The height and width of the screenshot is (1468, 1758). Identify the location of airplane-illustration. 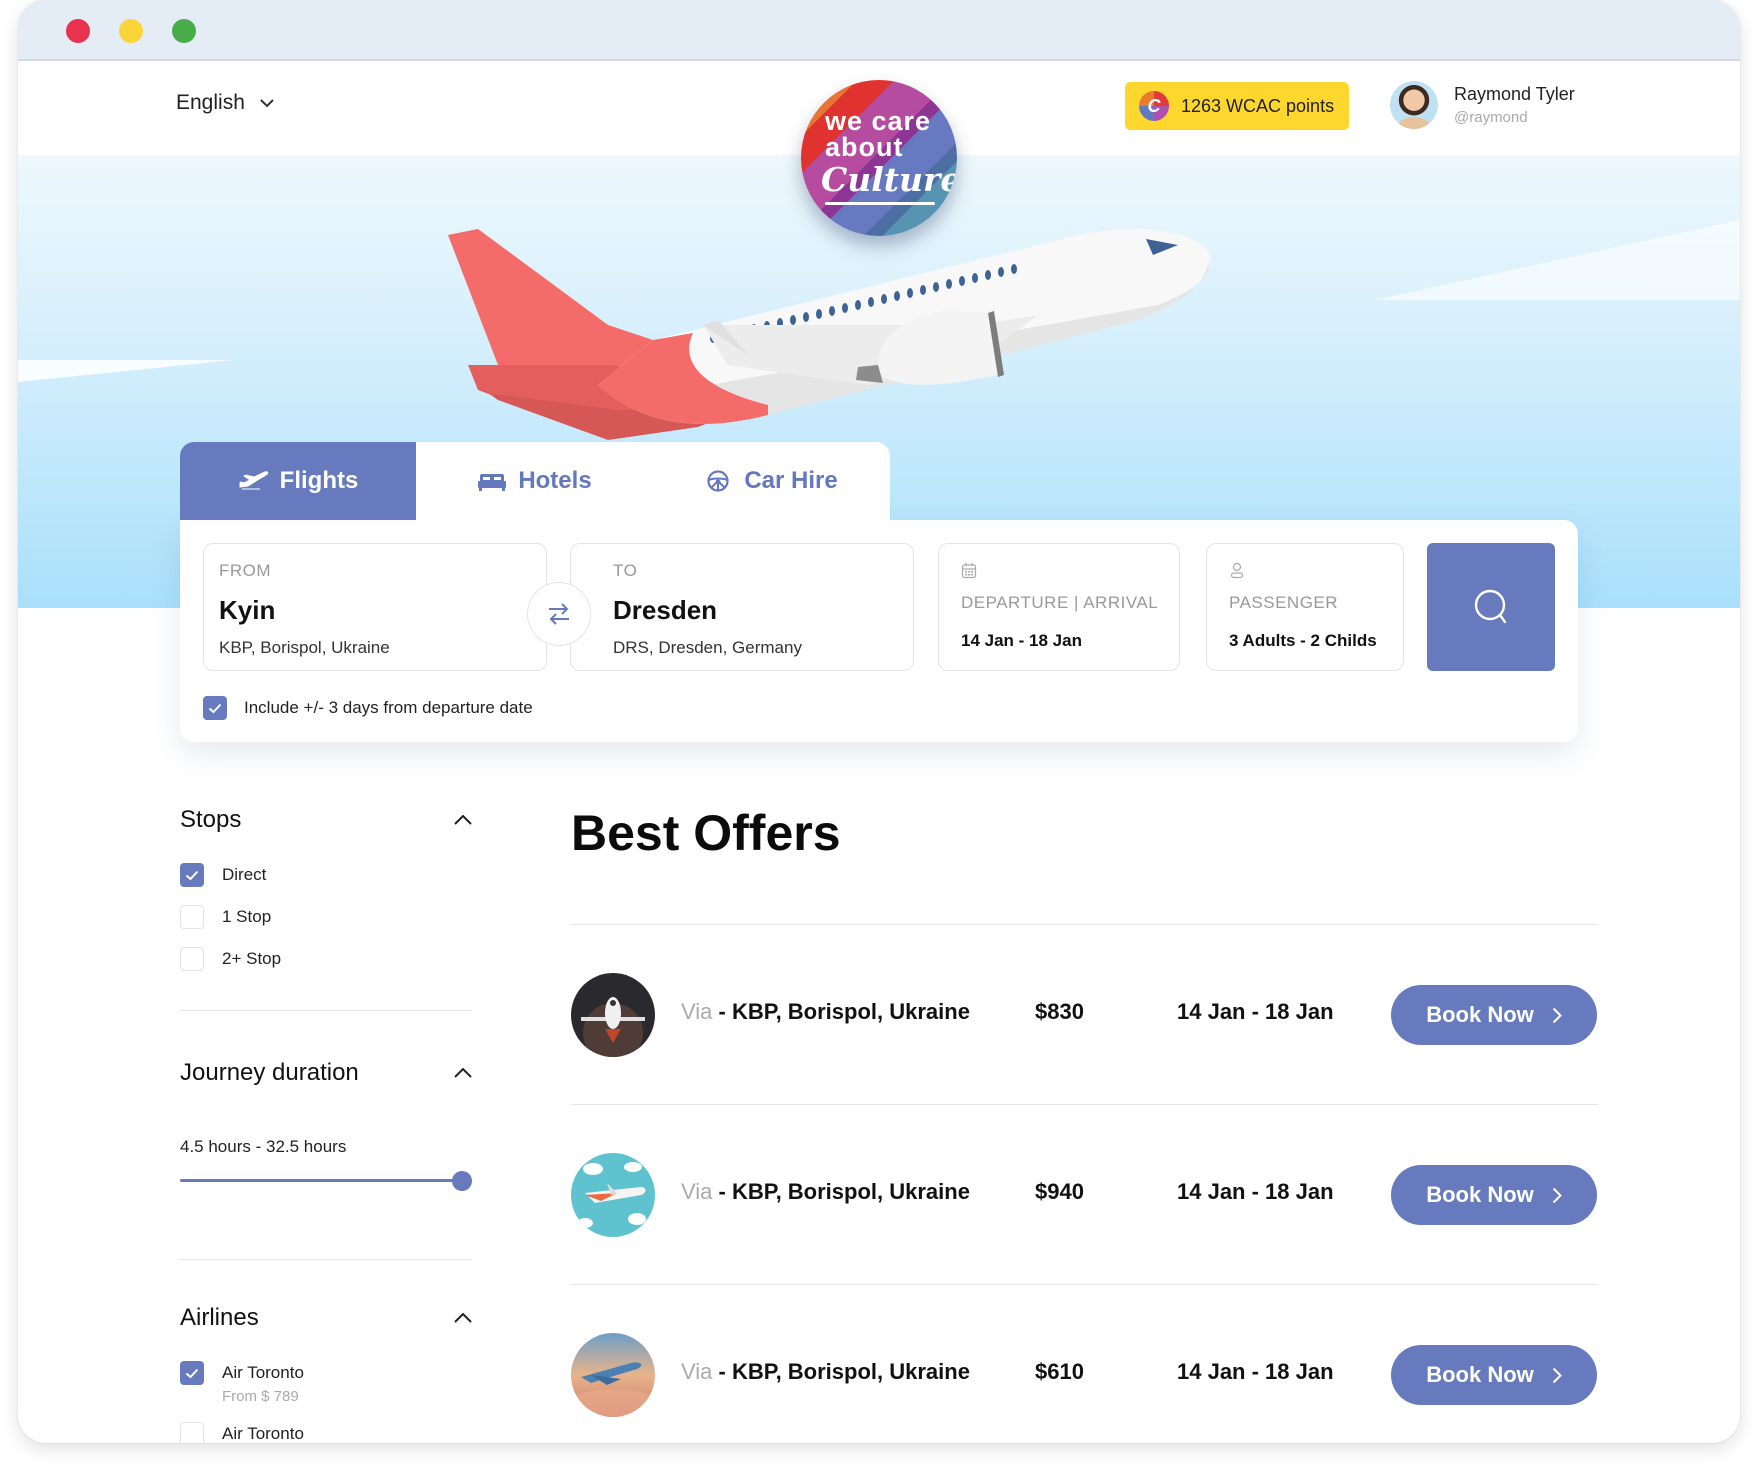
(829, 334).